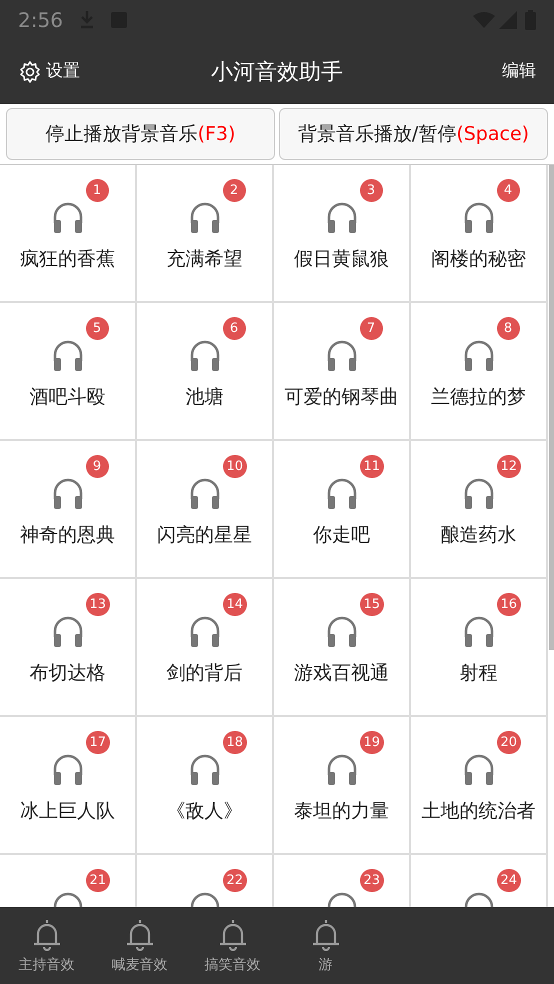 This screenshot has width=554, height=984. Describe the element at coordinates (342, 786) in the screenshot. I see `sound-tile: 19 泰坦的力量` at that location.